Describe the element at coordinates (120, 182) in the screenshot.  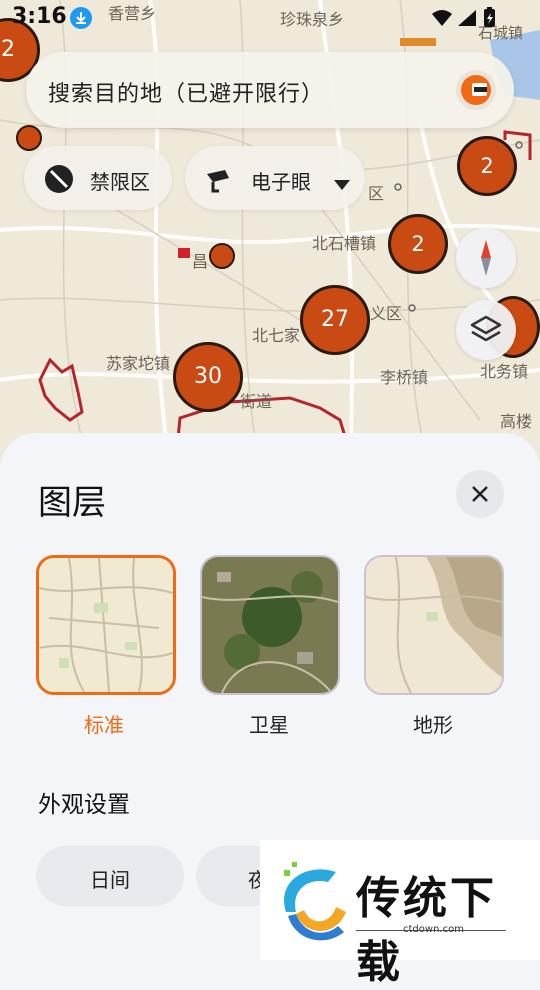
I see `chip-label: 禁限区` at that location.